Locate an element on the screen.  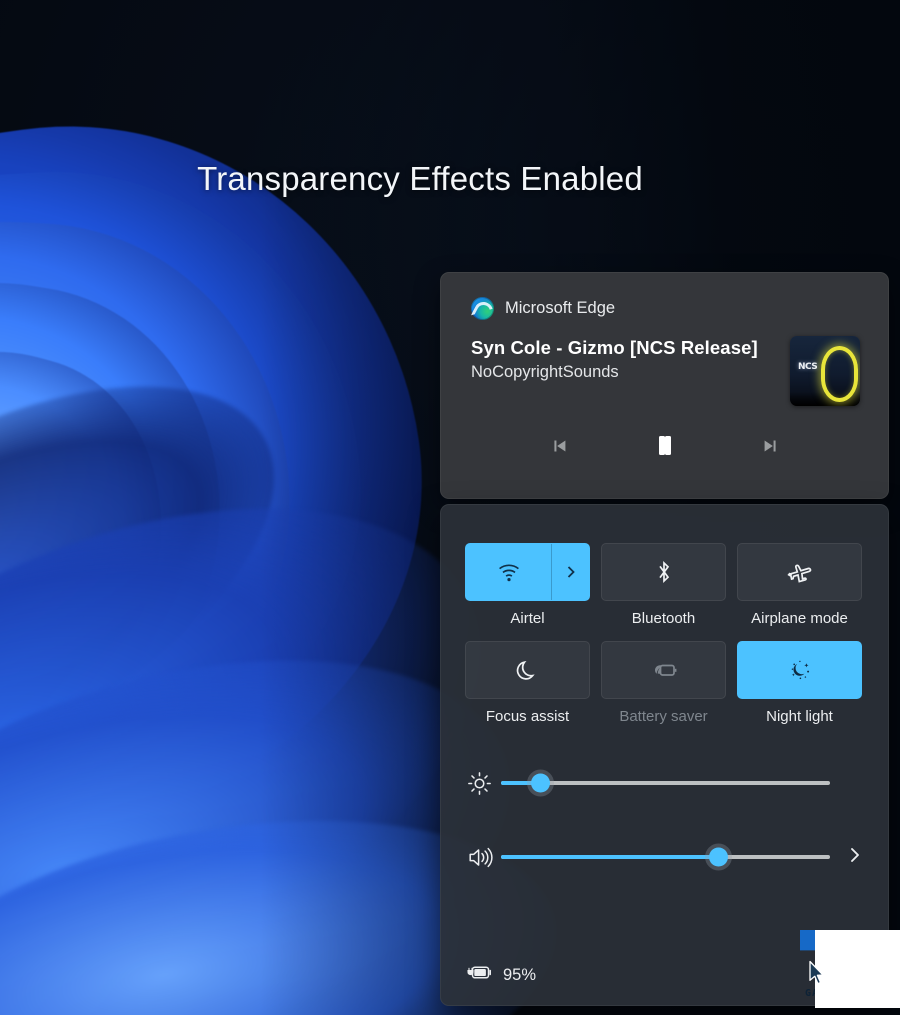
moon-icon is located at coordinates (528, 670).